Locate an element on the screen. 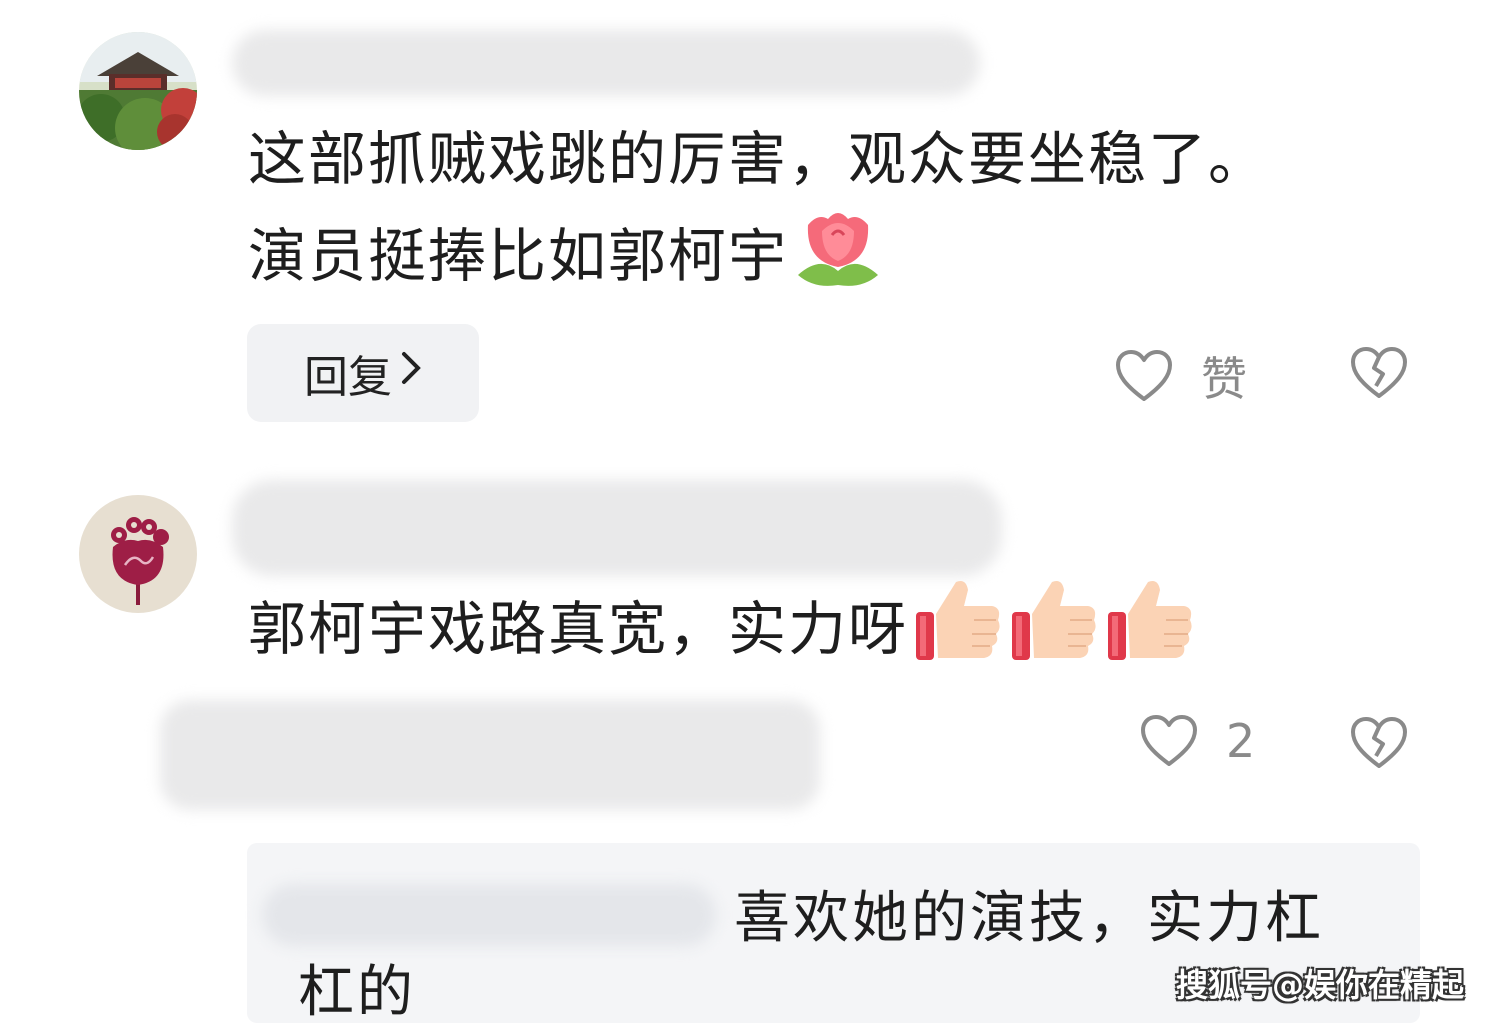 The height and width of the screenshot is (1026, 1500). redacted-reply-author is located at coordinates (489, 915).